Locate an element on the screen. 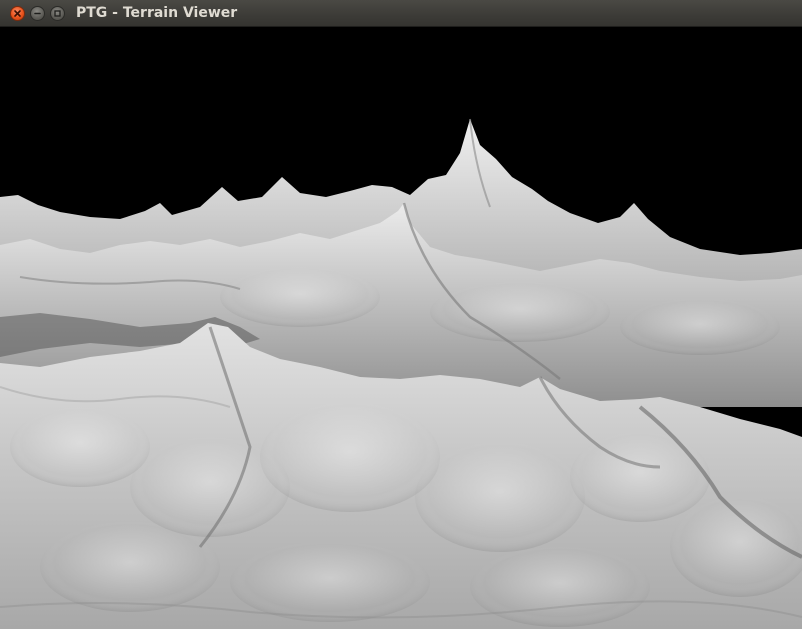 The height and width of the screenshot is (629, 802). title-bar: PTG - Terrain Viewer is located at coordinates (401, 13).